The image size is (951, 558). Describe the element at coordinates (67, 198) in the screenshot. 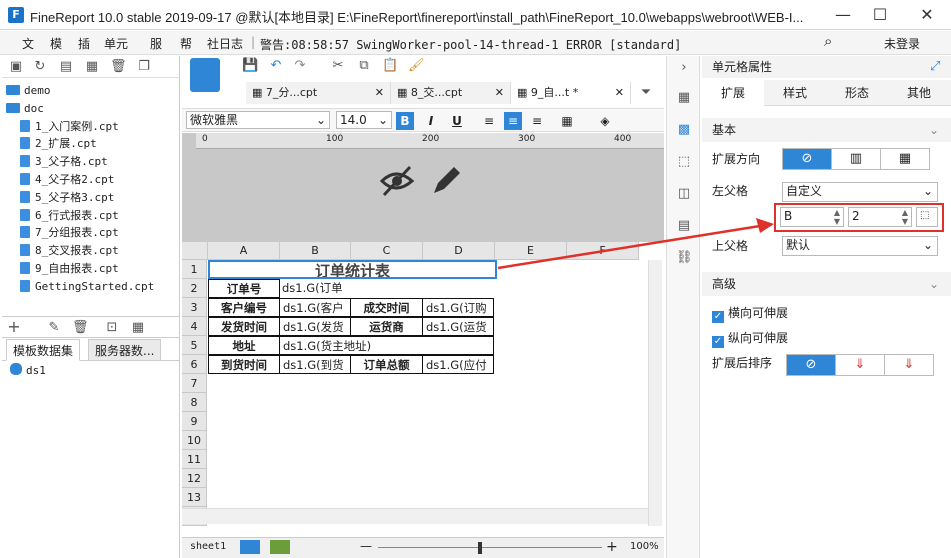

I see `tree-file: 5_父子格3.cpt` at that location.